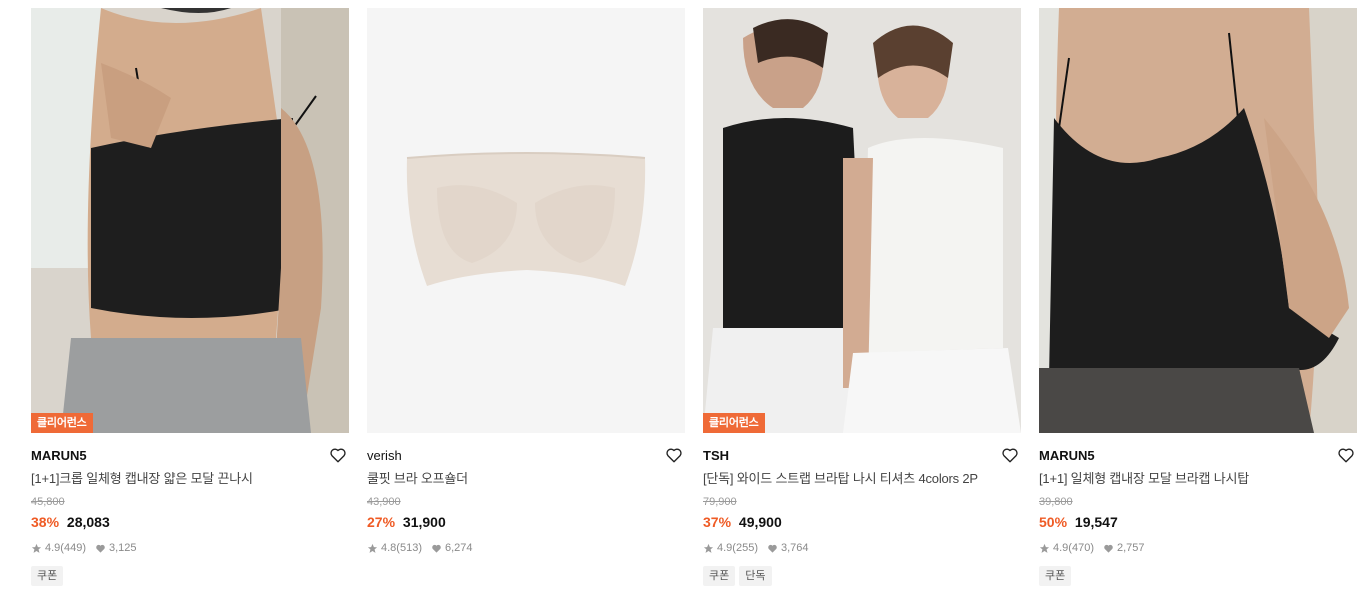 This screenshot has height=603, width=1371. I want to click on product-stats: 4.8 (513) 6,274, so click(526, 548).